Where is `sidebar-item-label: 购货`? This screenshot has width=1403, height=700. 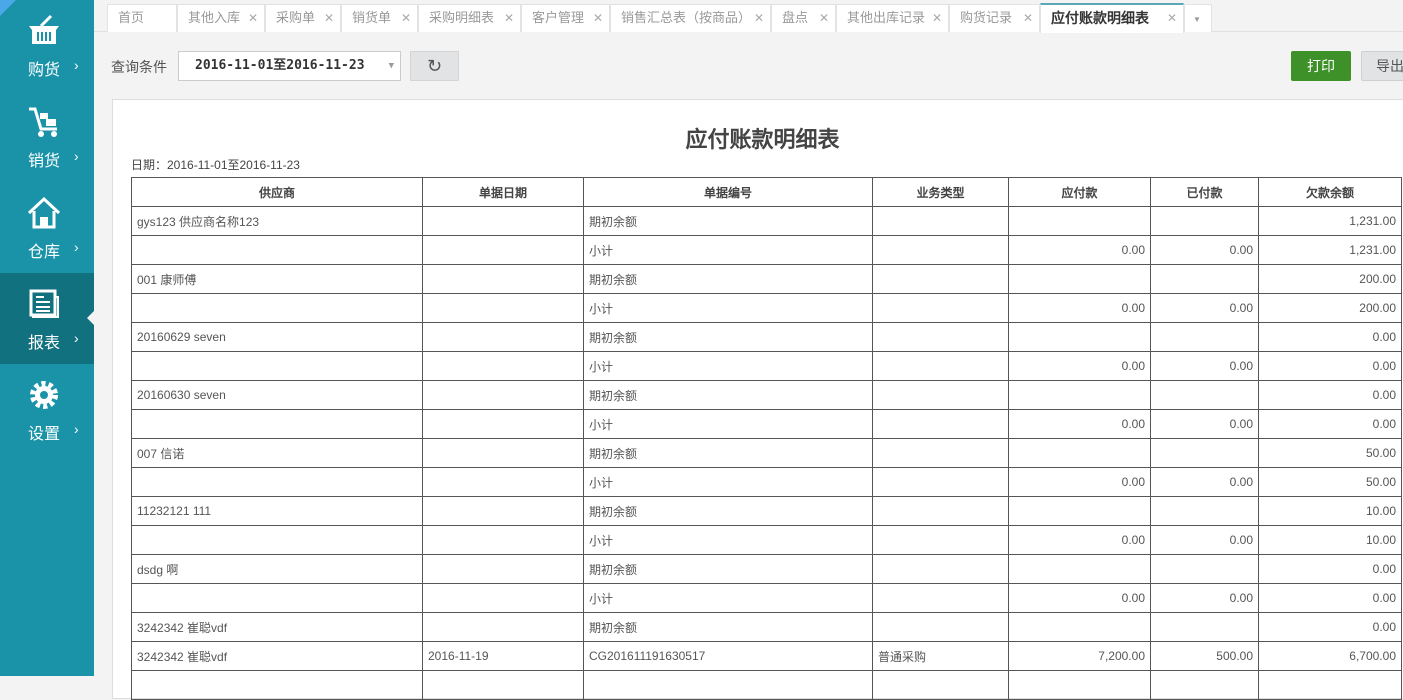 sidebar-item-label: 购货 is located at coordinates (44, 70).